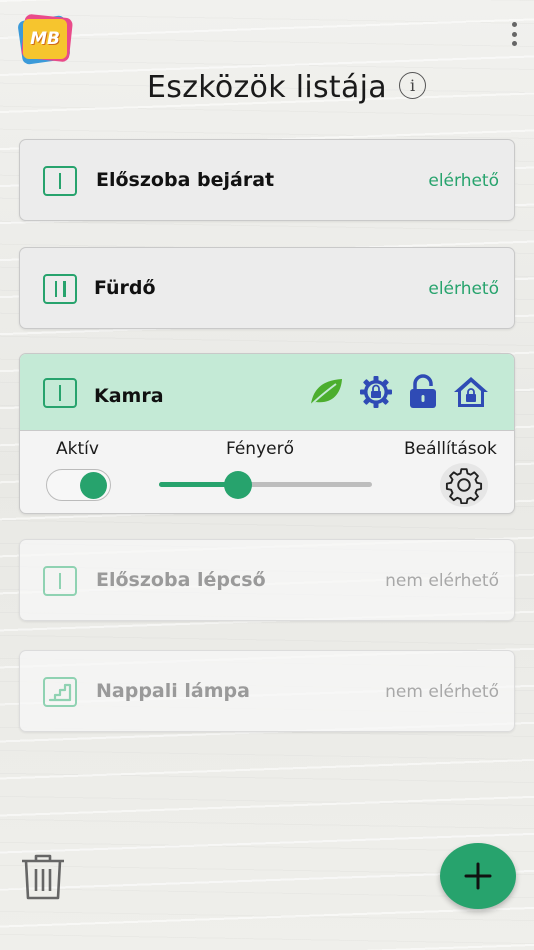 The image size is (534, 950). Describe the element at coordinates (125, 288) in the screenshot. I see `device-name: Fürdő` at that location.